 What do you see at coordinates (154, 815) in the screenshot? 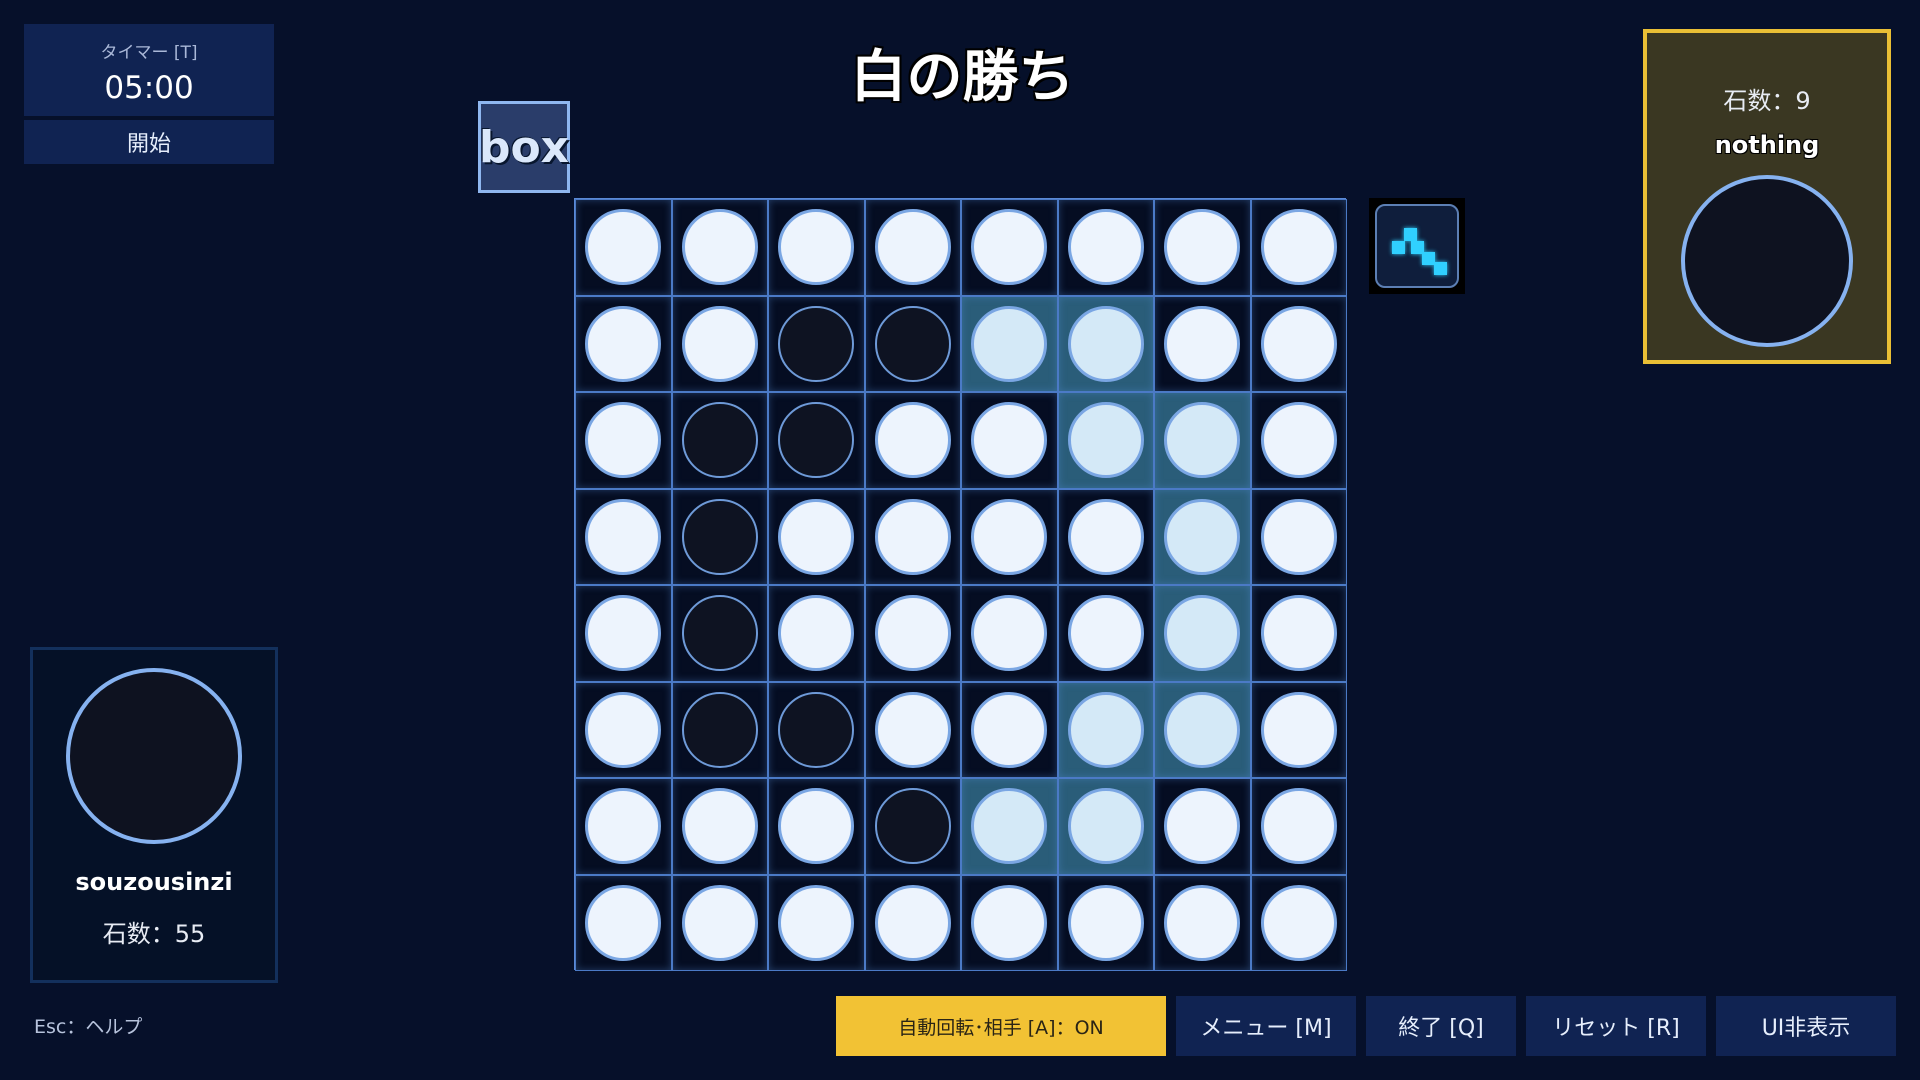
I see `player-card: souzousinzi 石数：55` at bounding box center [154, 815].